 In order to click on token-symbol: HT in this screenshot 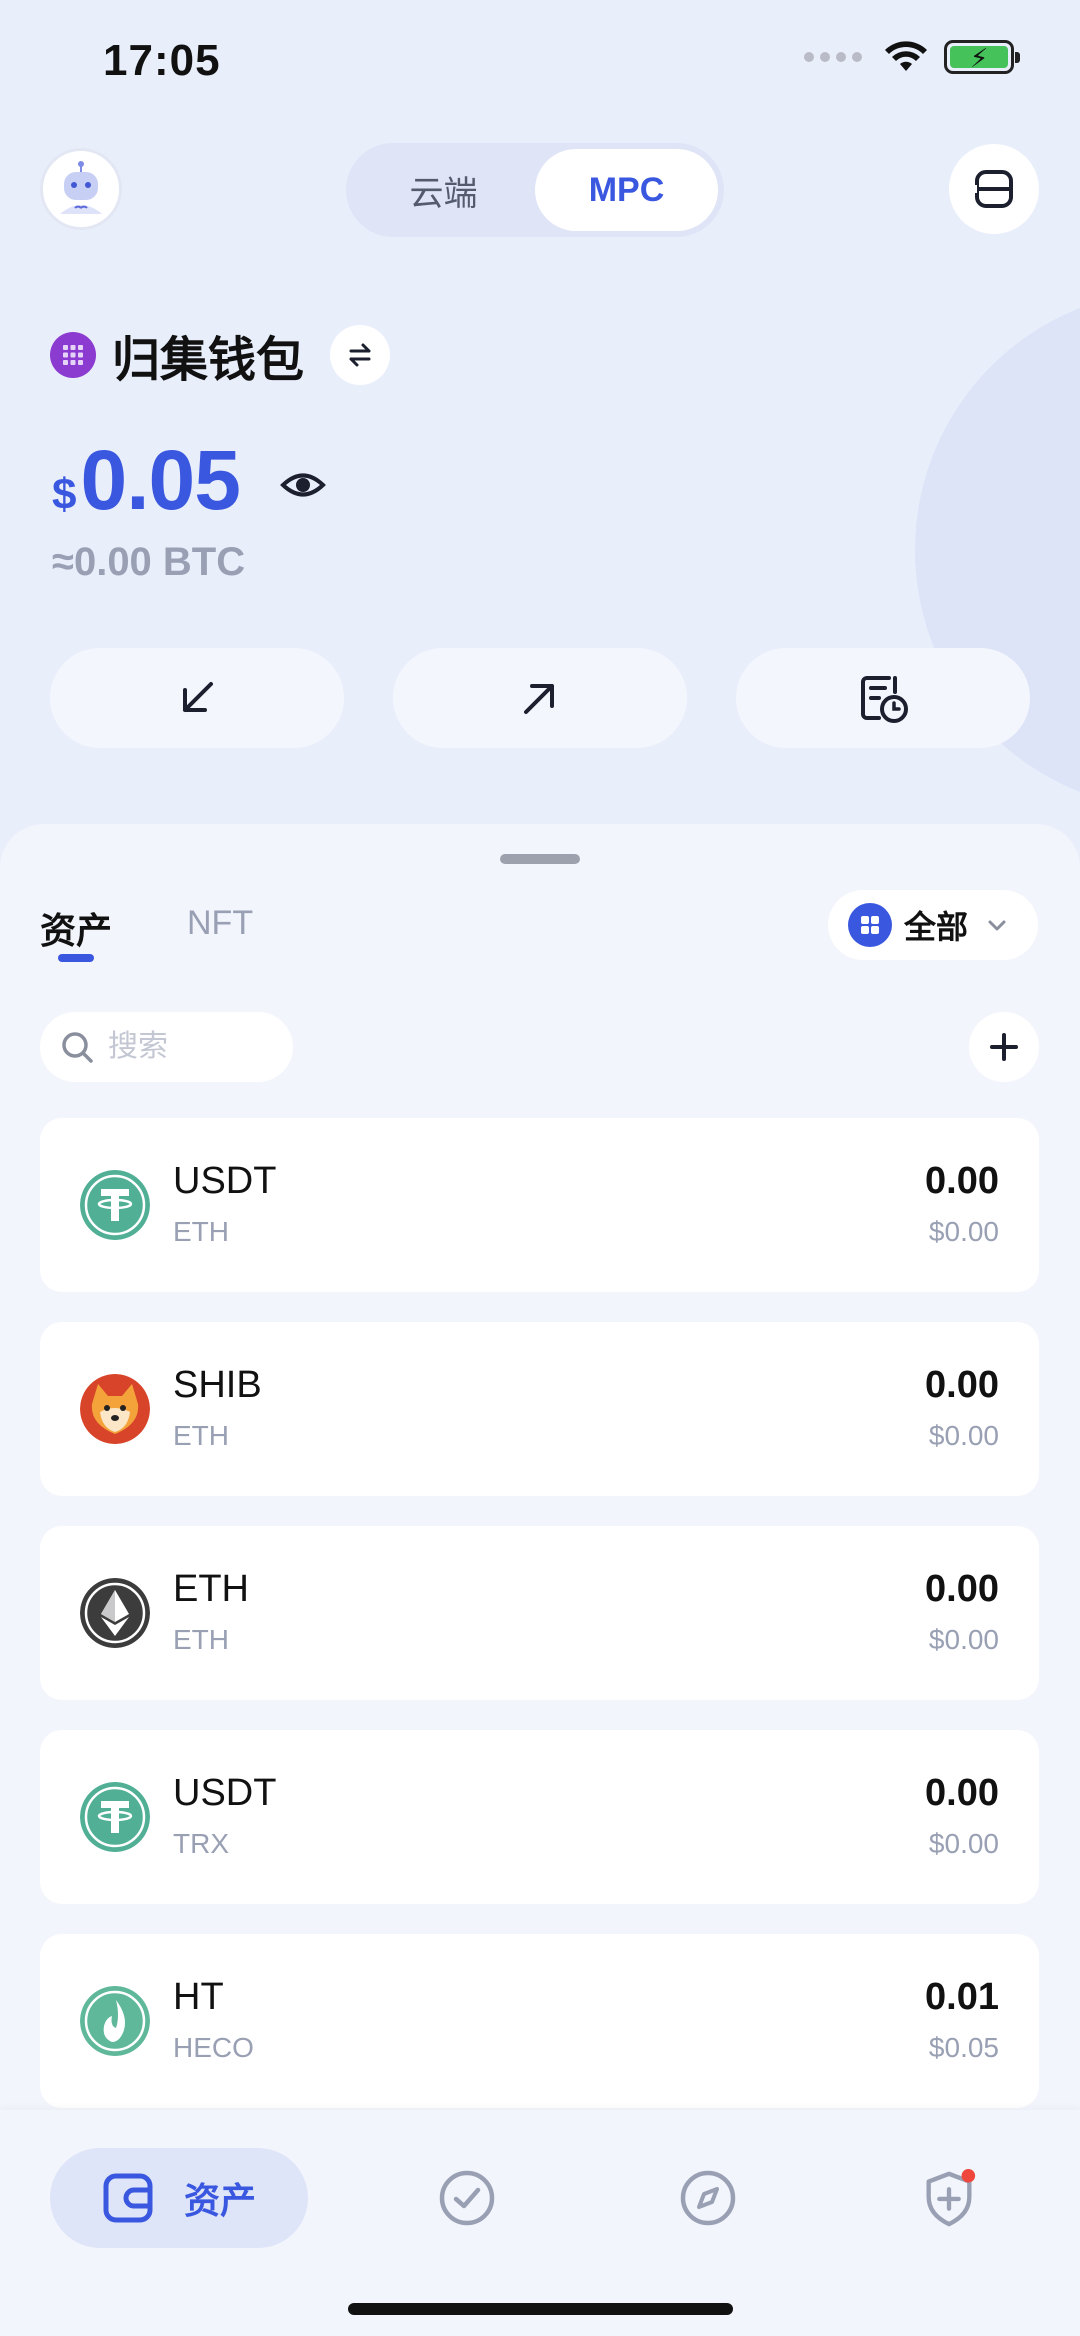, I will do `click(198, 1997)`.